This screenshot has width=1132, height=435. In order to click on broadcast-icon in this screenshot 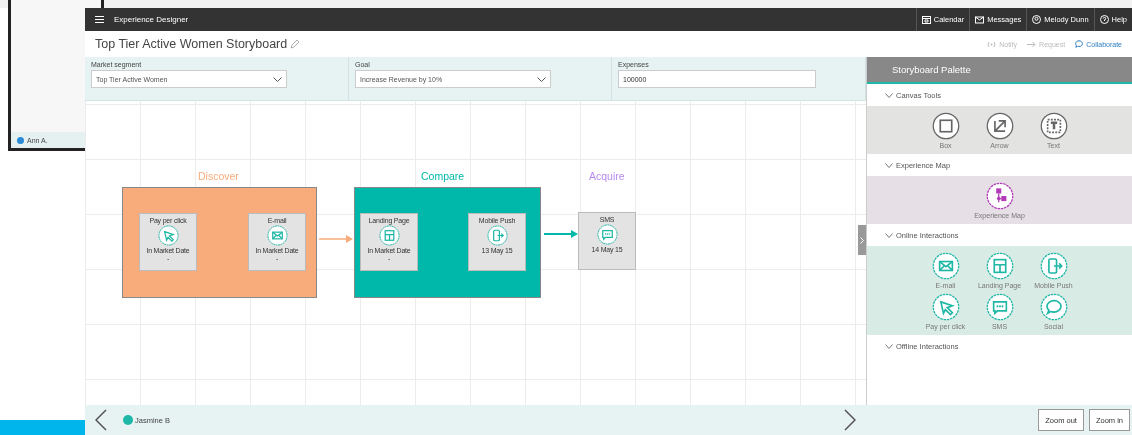, I will do `click(992, 44)`.